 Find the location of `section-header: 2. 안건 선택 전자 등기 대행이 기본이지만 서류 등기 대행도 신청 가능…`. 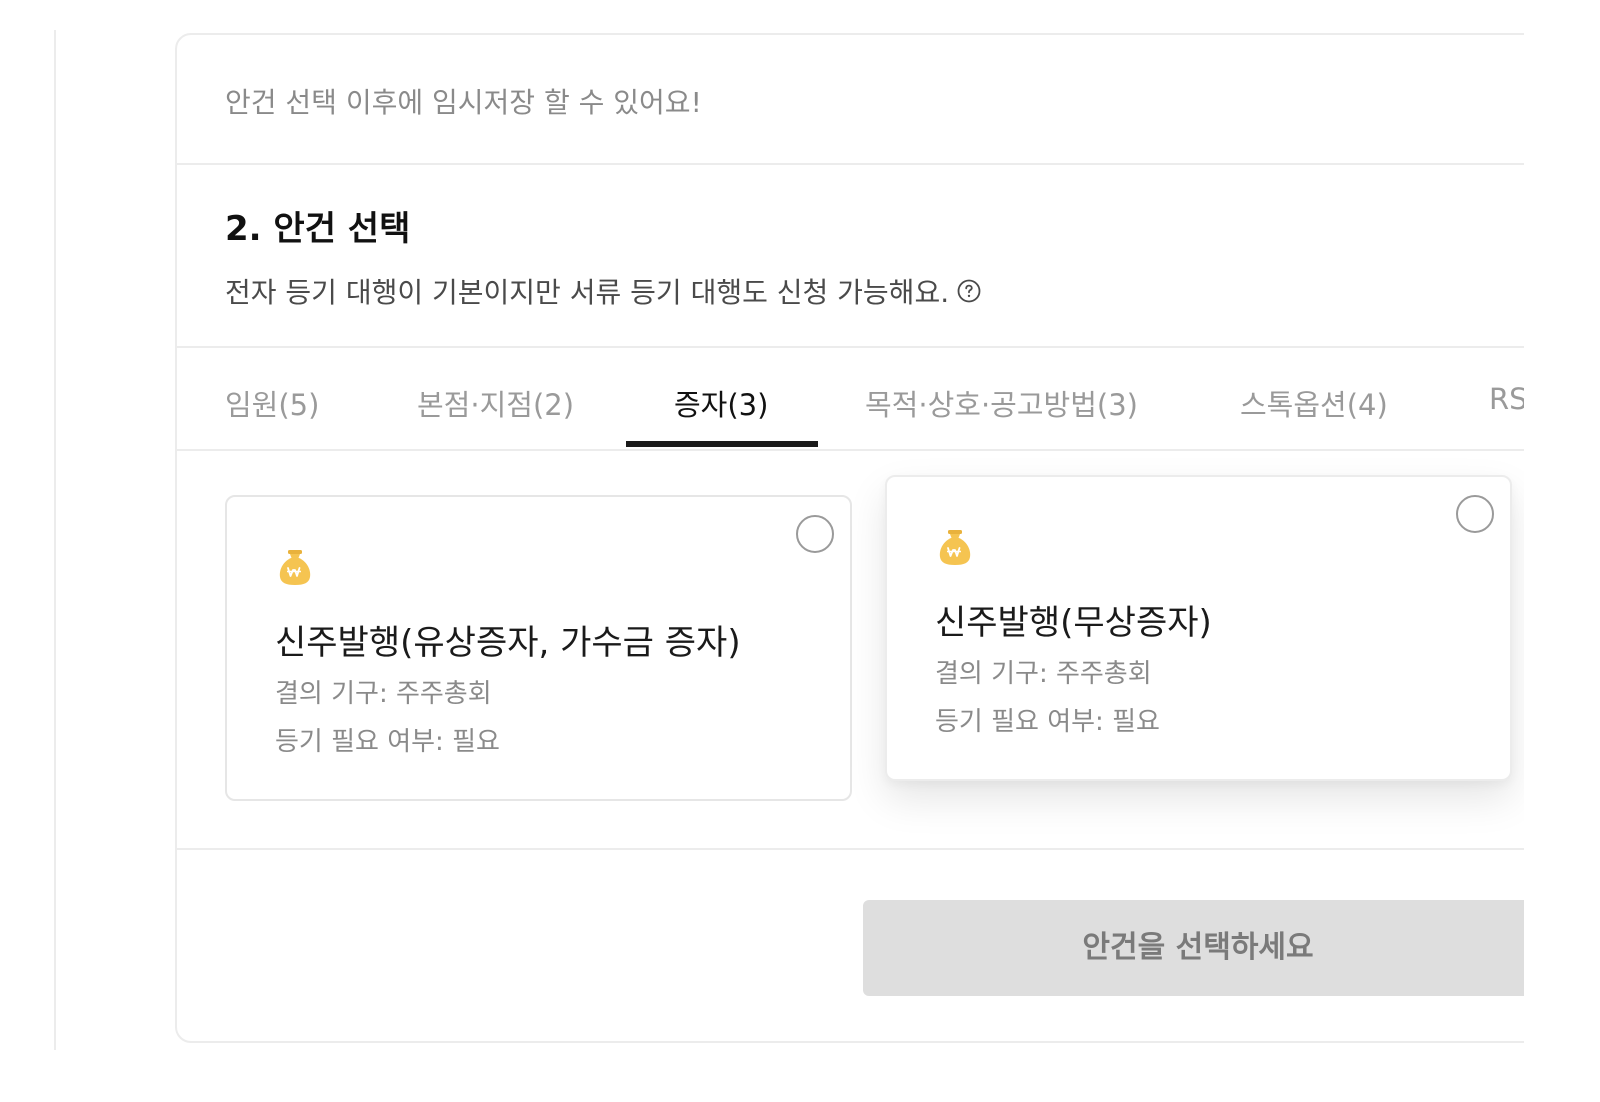

section-header: 2. 안건 선택 전자 등기 대행이 기본이지만 서류 등기 대행도 신청 가능… is located at coordinates (850, 256).